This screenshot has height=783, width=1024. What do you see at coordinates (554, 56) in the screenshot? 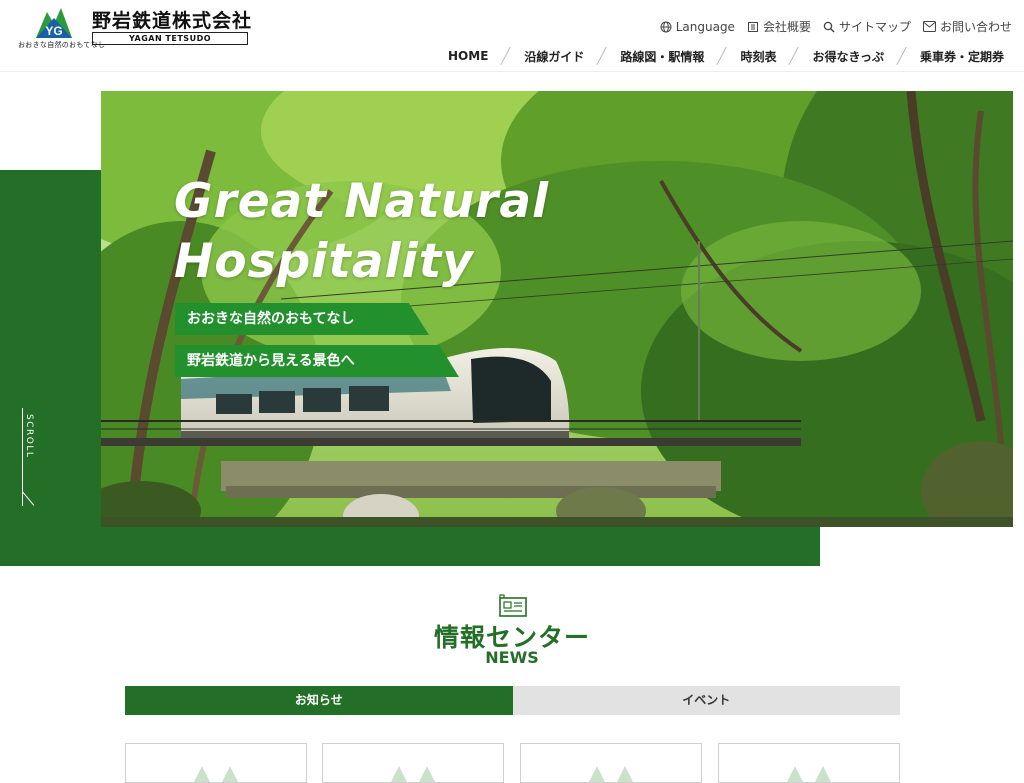
I see `nav-line-guide: 沿線ガイド` at bounding box center [554, 56].